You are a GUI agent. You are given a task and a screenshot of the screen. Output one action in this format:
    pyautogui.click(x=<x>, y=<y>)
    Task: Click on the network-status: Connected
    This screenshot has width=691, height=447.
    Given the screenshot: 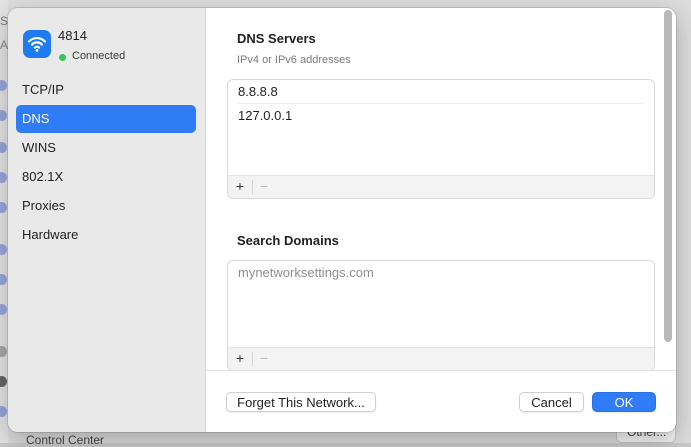 What is the action you would take?
    pyautogui.click(x=99, y=56)
    